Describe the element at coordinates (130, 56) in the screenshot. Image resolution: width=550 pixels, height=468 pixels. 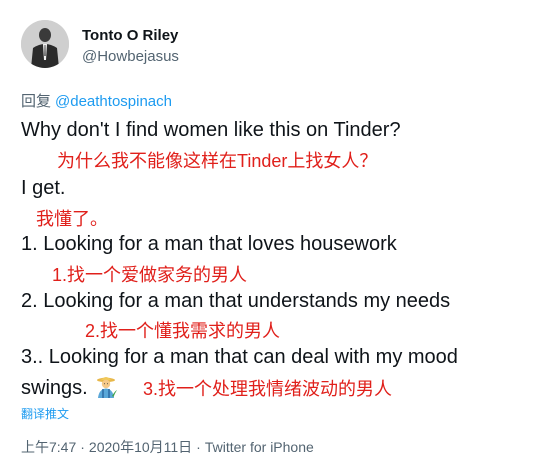
I see `author-handle: @Howbejasus` at that location.